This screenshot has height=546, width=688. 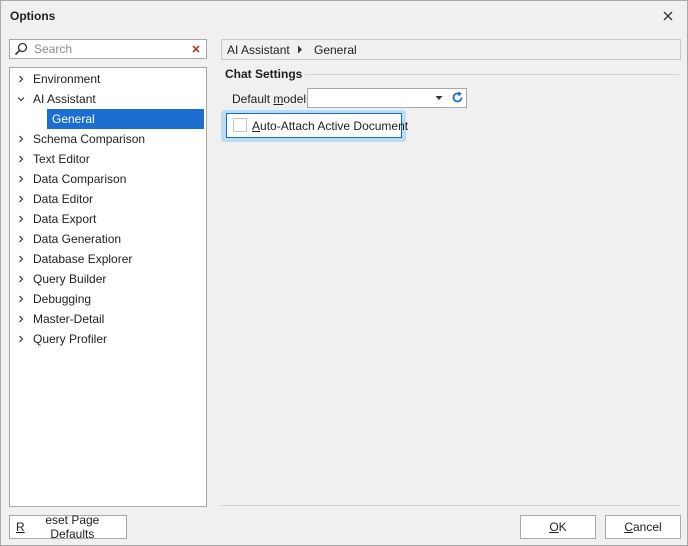 I want to click on tree-item-label: Data Export, so click(x=65, y=219).